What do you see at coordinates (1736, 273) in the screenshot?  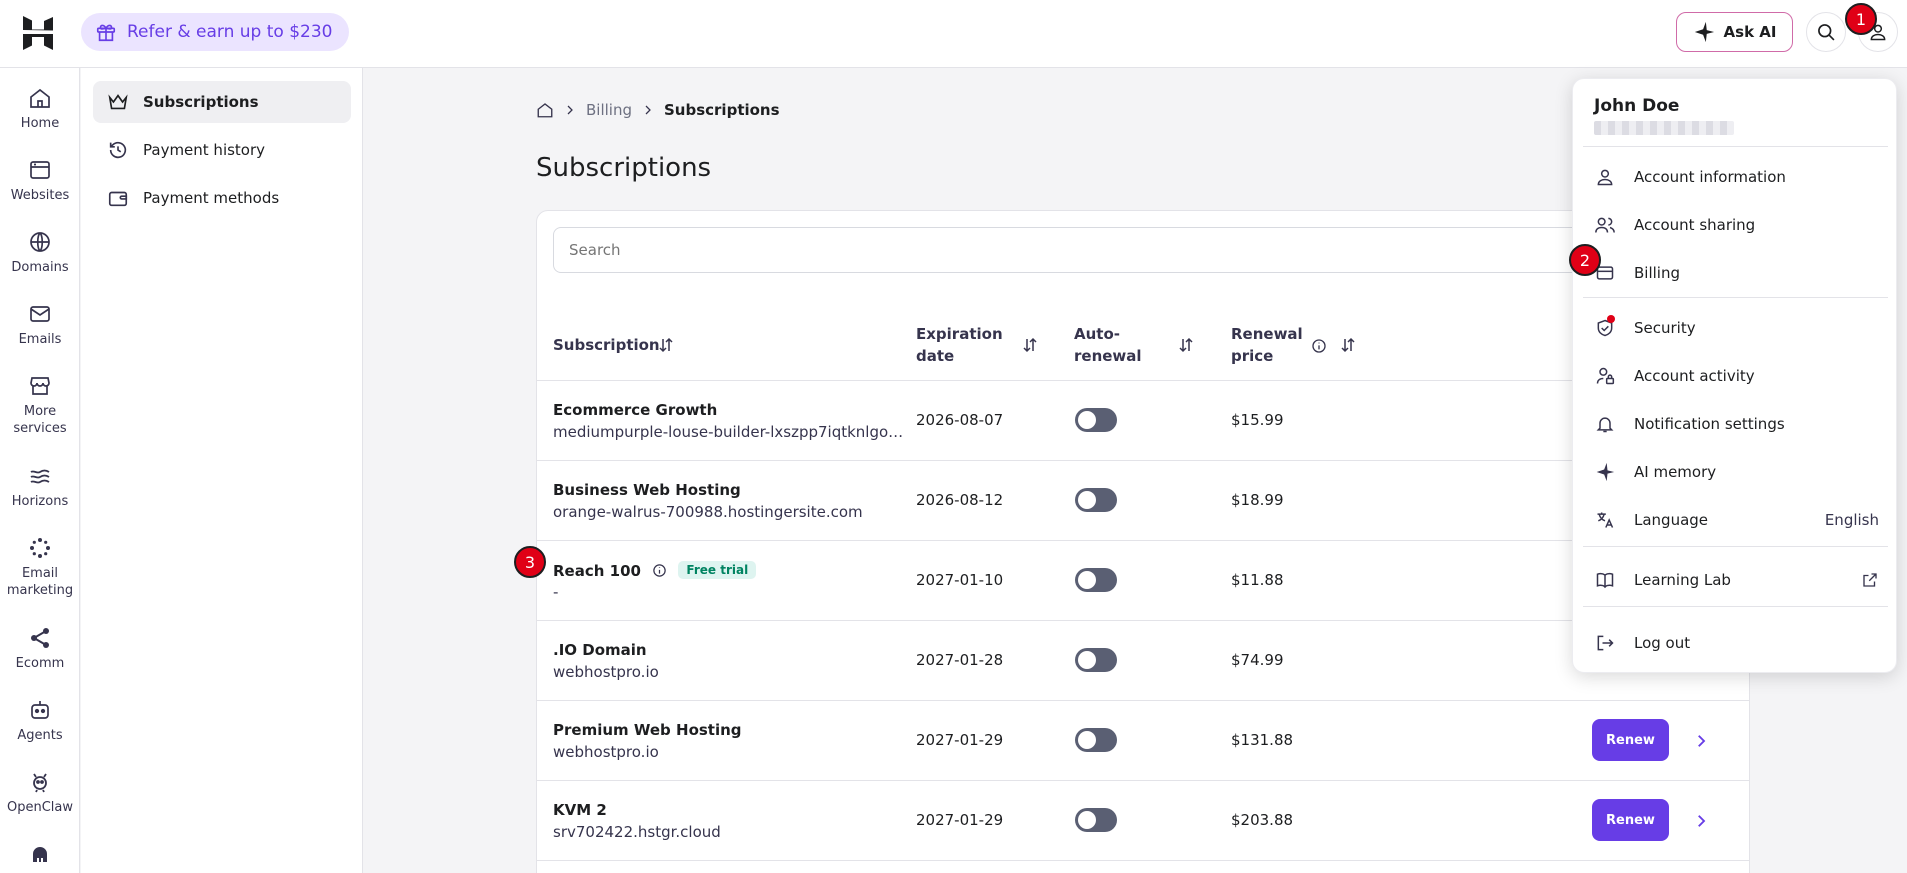 I see `menu-item-billing: Billing` at bounding box center [1736, 273].